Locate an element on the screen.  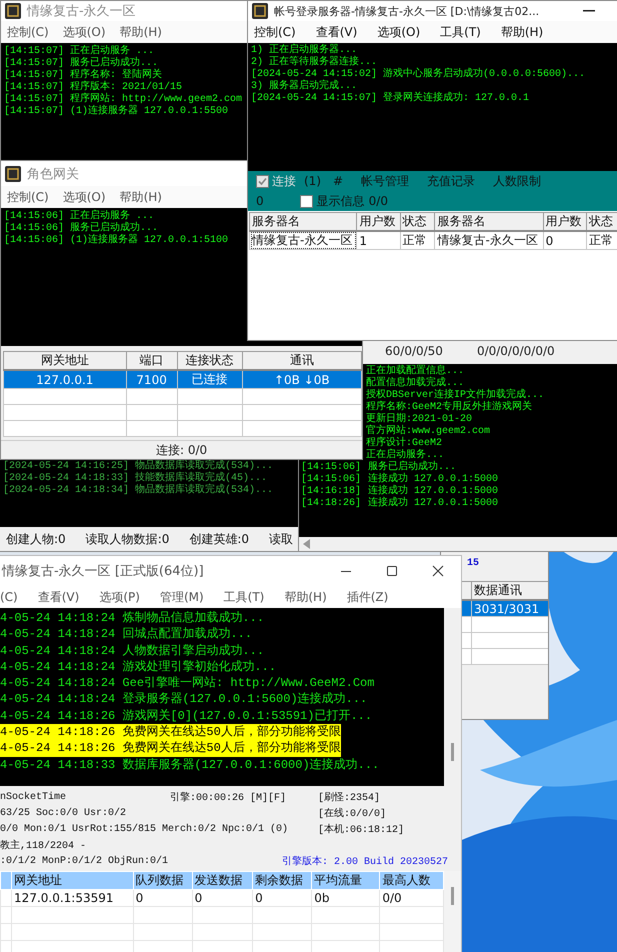
counter-text: [刷怪:2354] is located at coordinates (349, 797).